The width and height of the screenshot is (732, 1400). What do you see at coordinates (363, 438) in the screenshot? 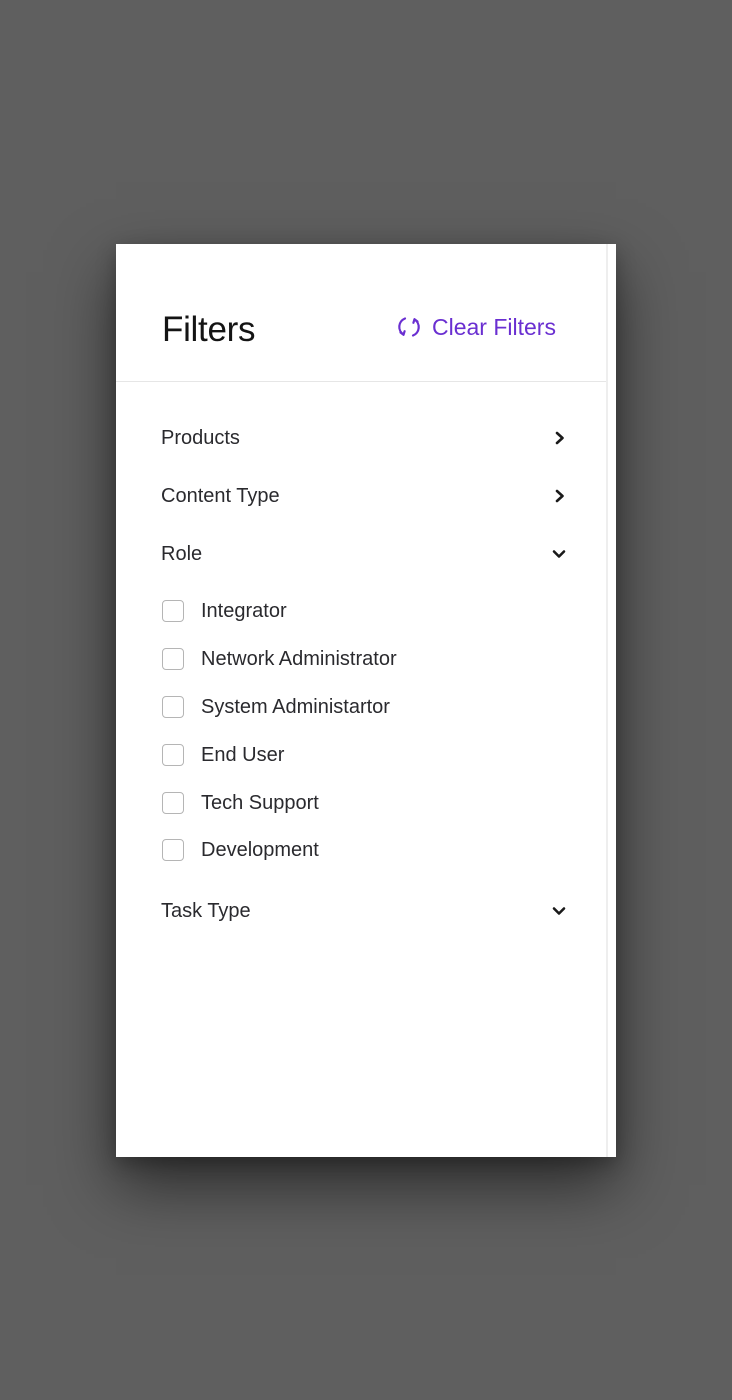
I see `filter-section-products: Products` at bounding box center [363, 438].